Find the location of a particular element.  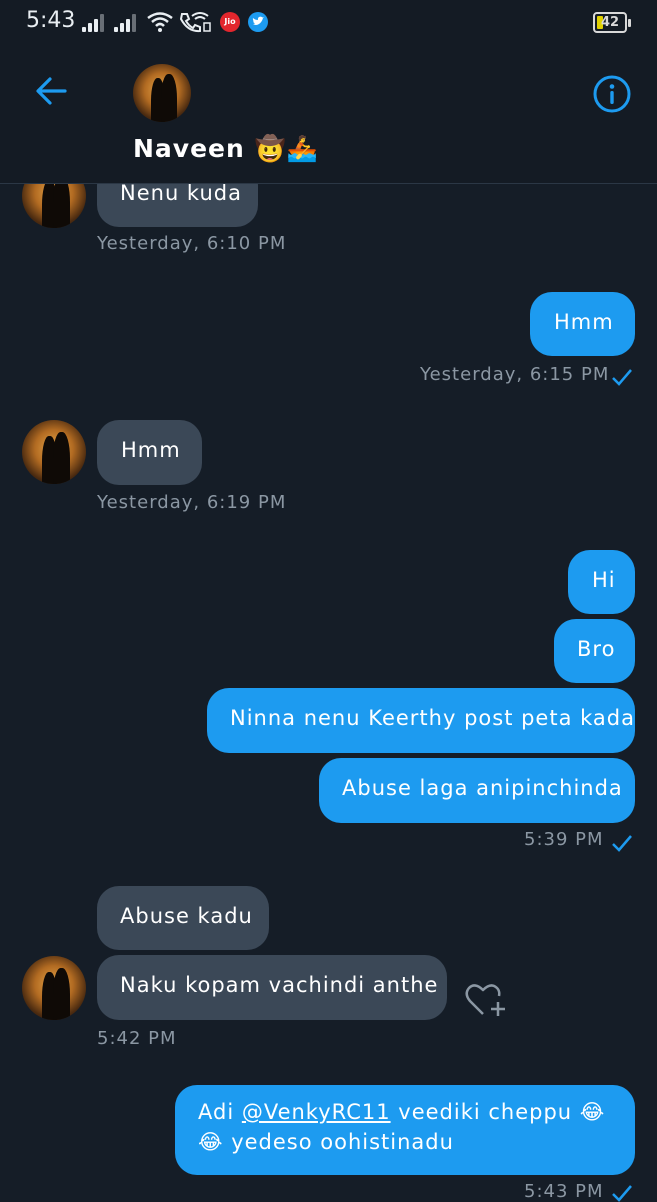

message-timestamp: Yesterday, 6:15 PM is located at coordinates (515, 374).